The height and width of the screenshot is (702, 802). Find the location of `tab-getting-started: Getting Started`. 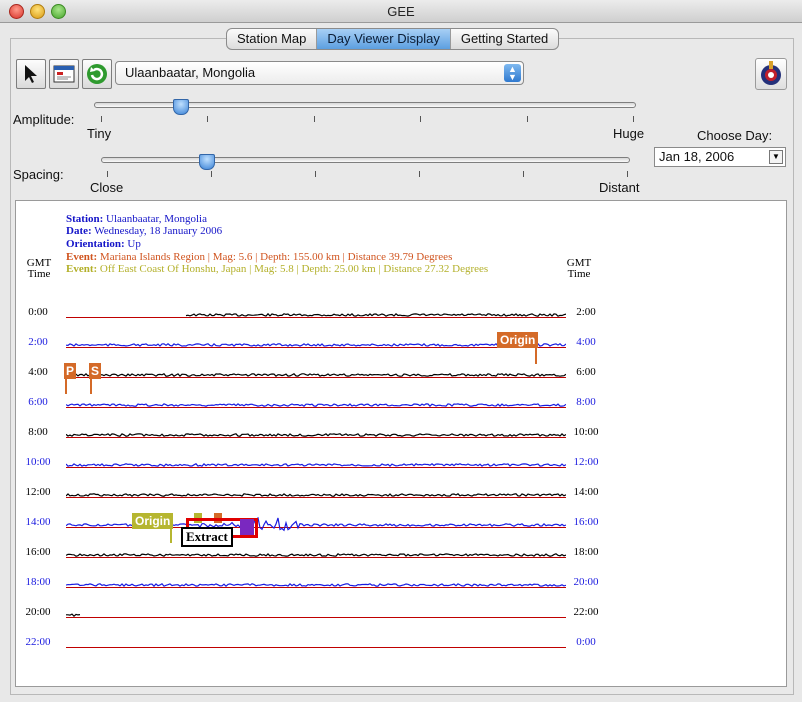

tab-getting-started: Getting Started is located at coordinates (504, 39).